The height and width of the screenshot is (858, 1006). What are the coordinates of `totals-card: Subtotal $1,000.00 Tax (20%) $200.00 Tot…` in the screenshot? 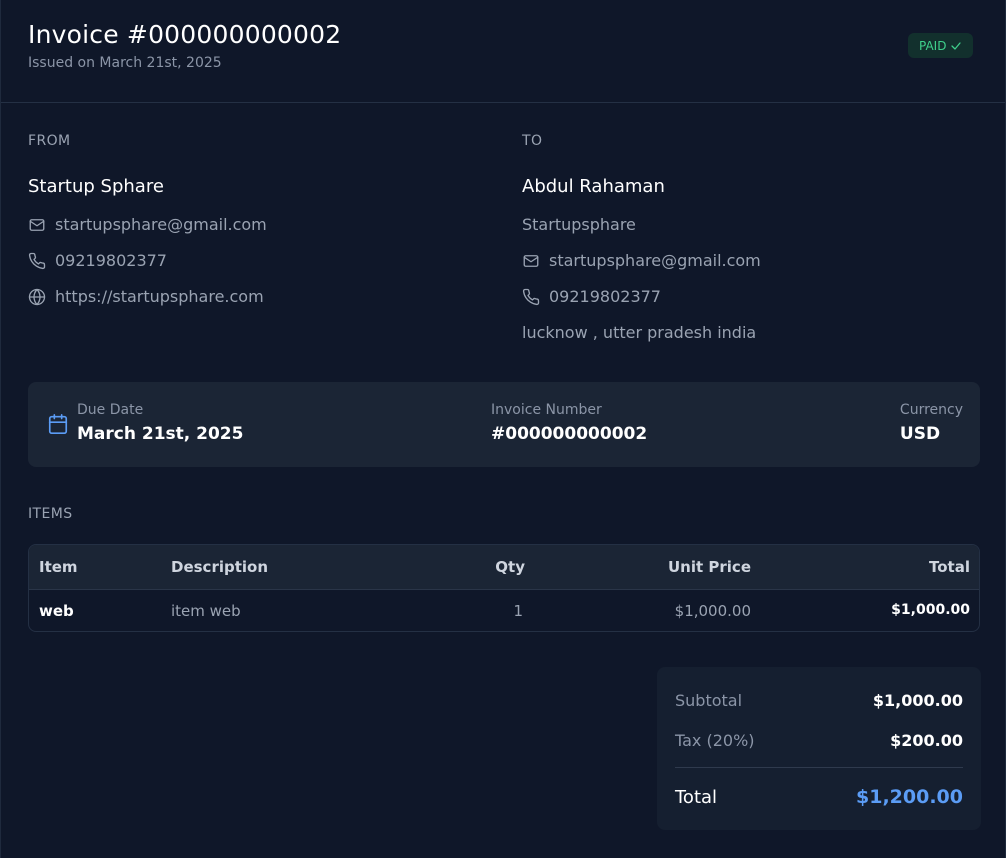 It's located at (819, 748).